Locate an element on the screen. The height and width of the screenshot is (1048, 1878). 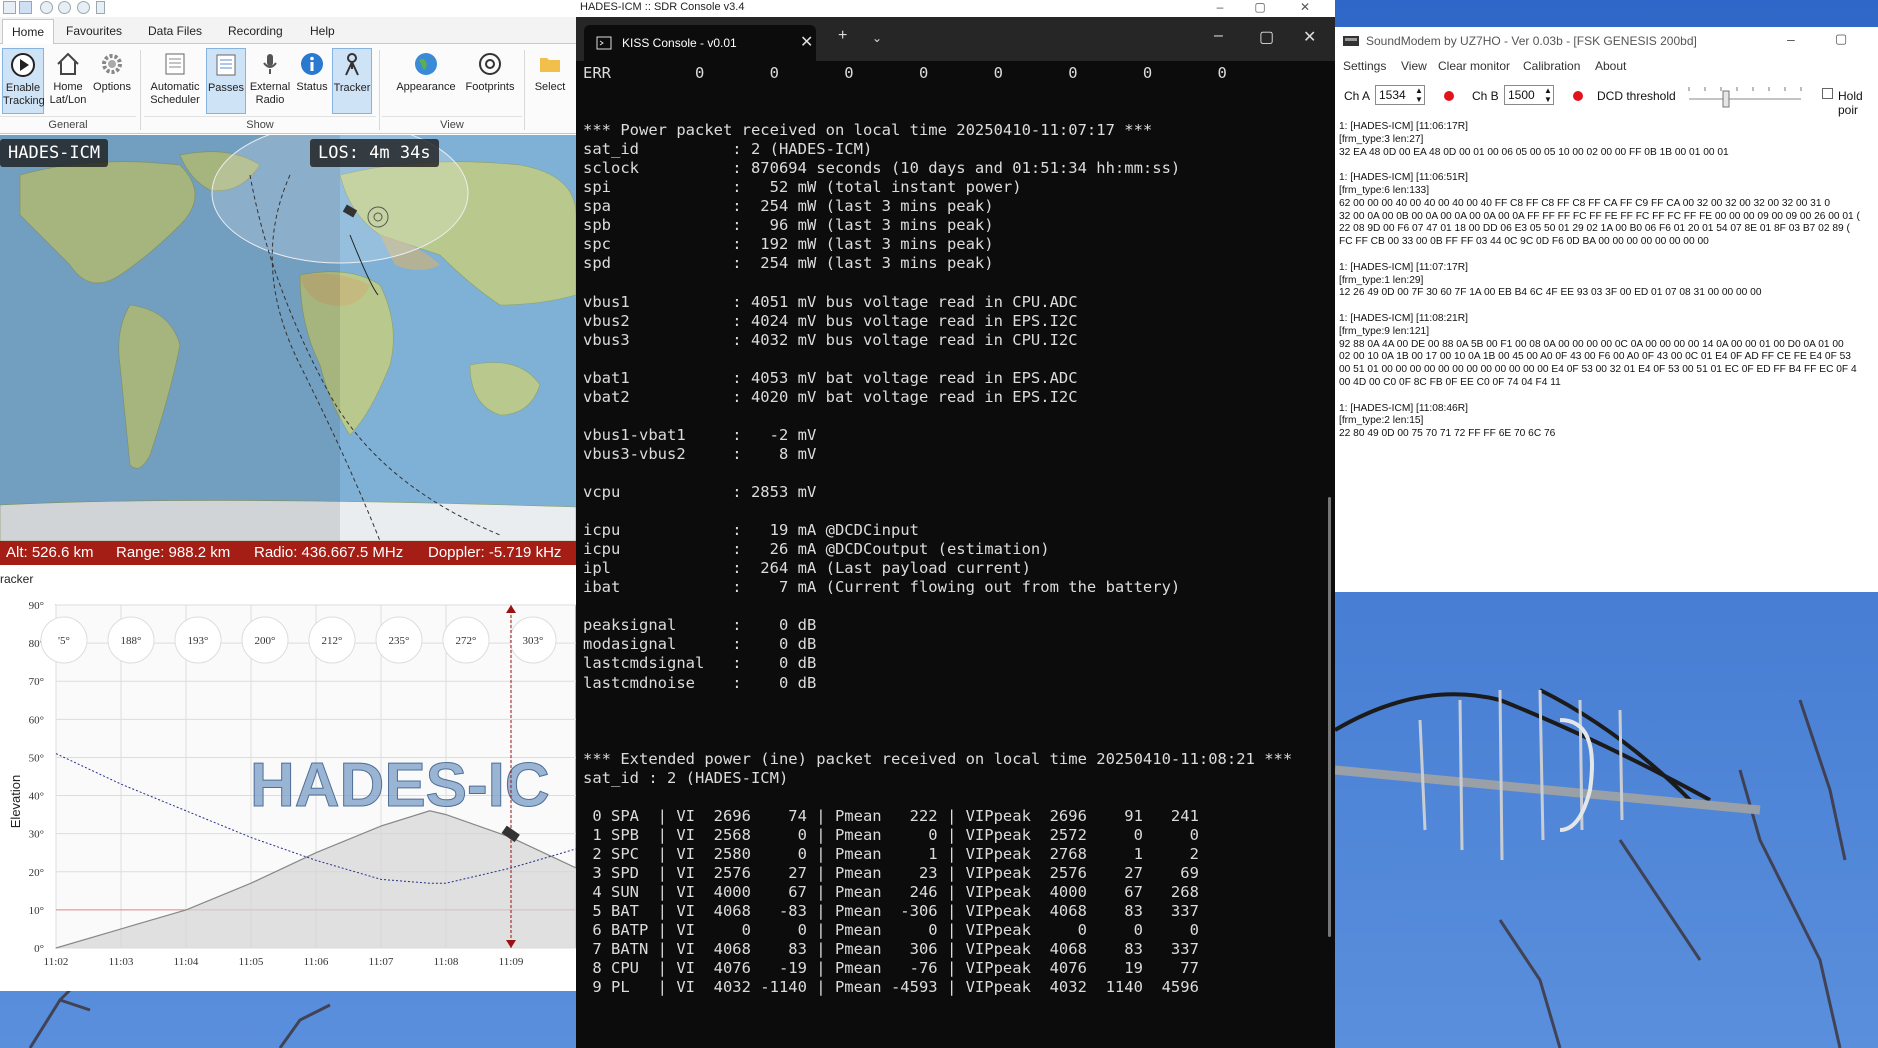
terminal-icon is located at coordinates (604, 43).